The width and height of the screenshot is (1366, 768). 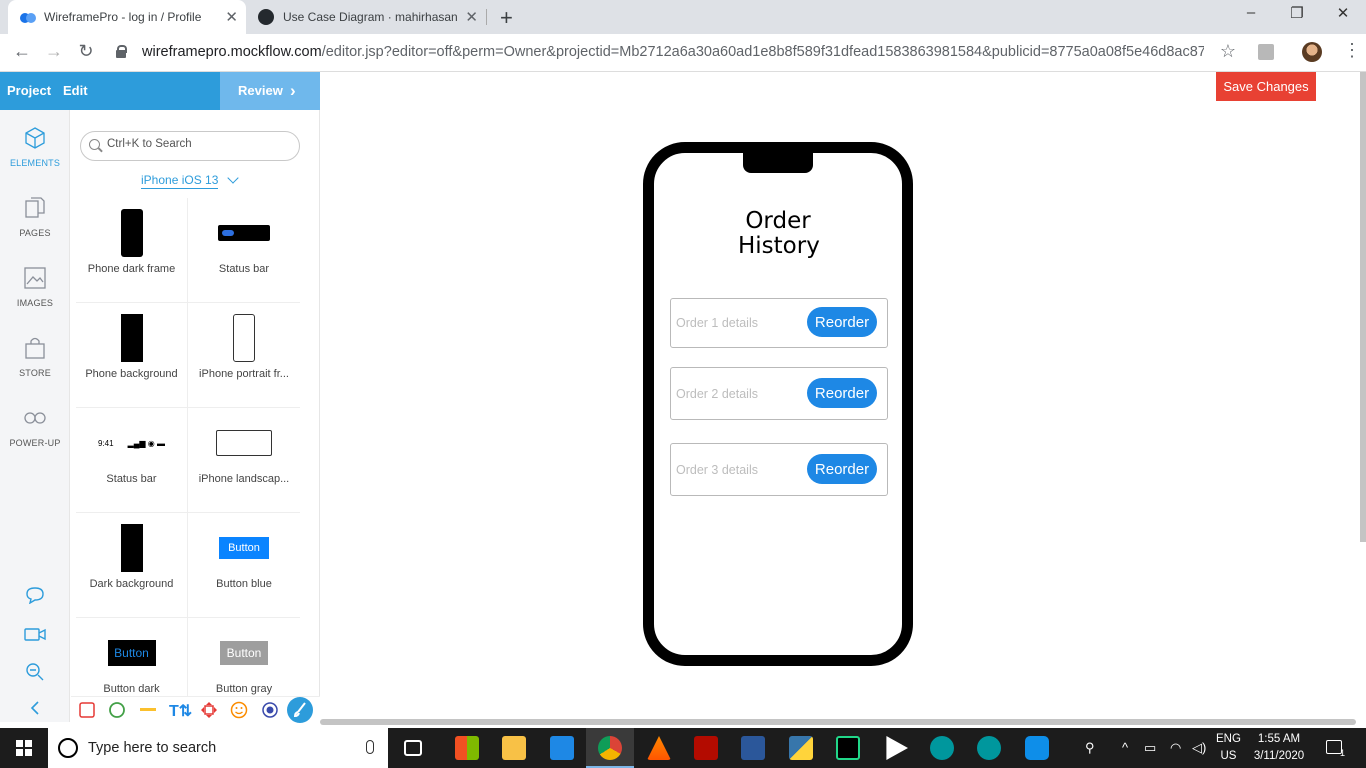 I want to click on element-button-gray: Button Button gray, so click(x=244, y=657).